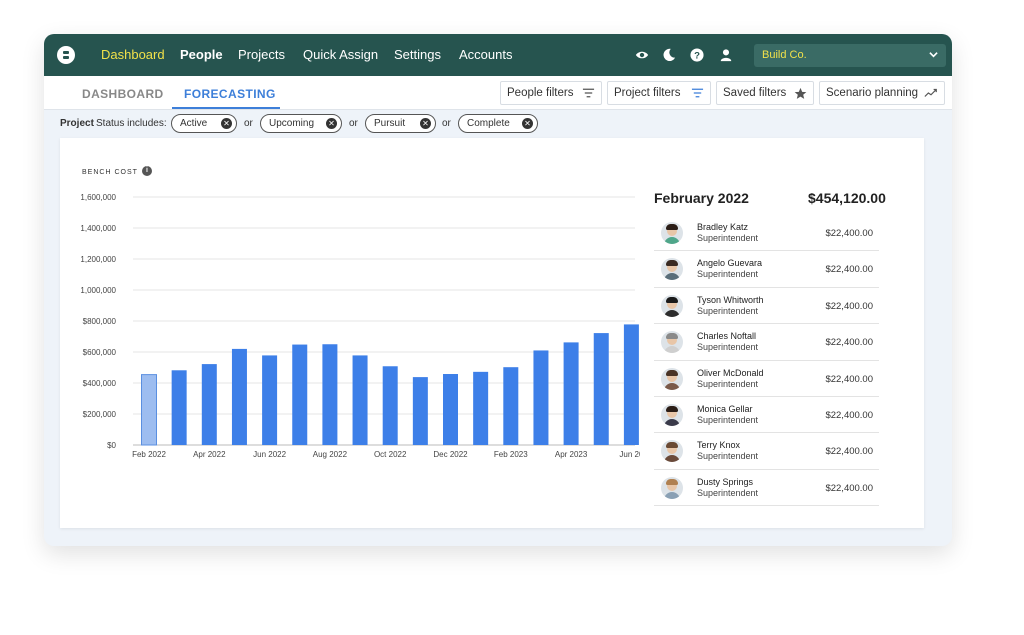  I want to click on person-name: Charles Noftall, so click(727, 336).